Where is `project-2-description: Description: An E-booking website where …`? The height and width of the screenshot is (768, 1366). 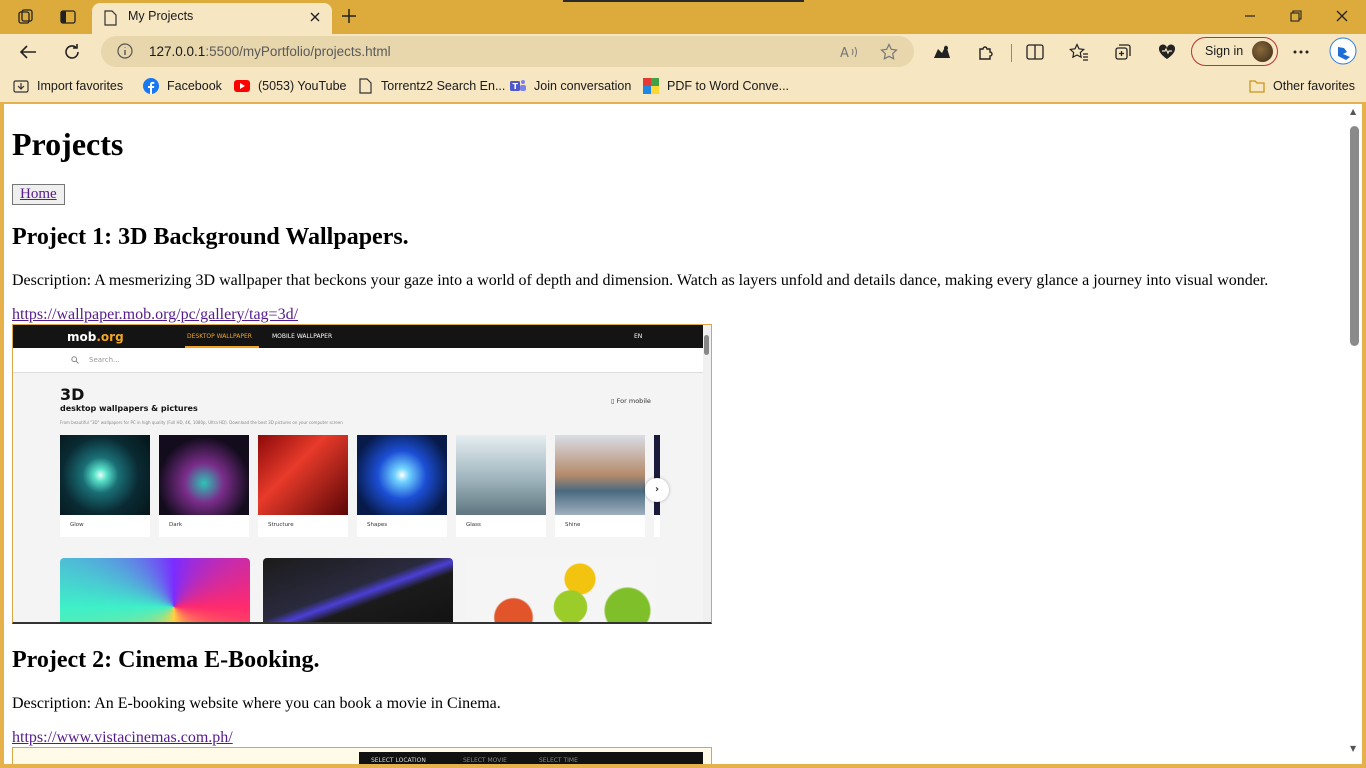
project-2-description: Description: An E-booking website where … is located at coordinates (256, 703).